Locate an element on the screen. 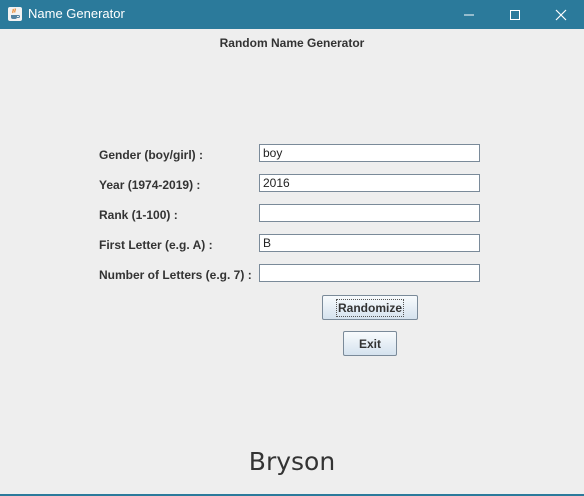 The image size is (584, 496). gender-input is located at coordinates (369, 153).